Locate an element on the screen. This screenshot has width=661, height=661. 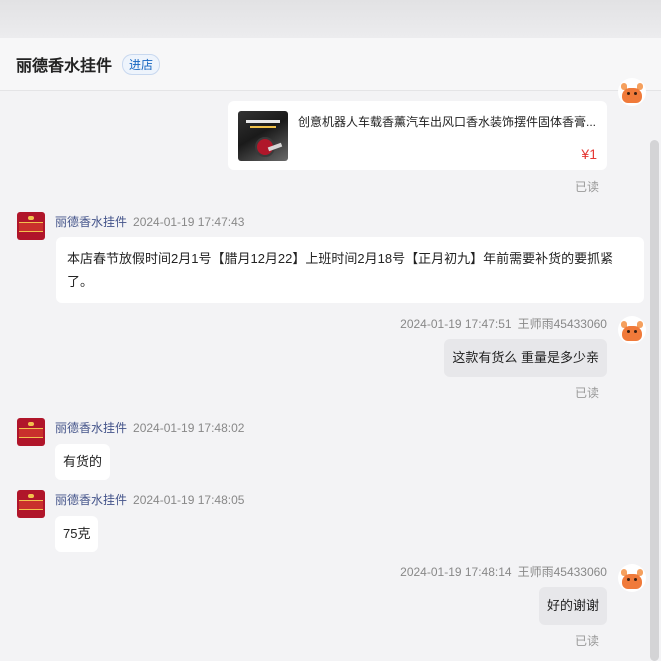
message-meta: 丽德香水挂件 2024-01-19 17:48:02 is located at coordinates (149, 427).